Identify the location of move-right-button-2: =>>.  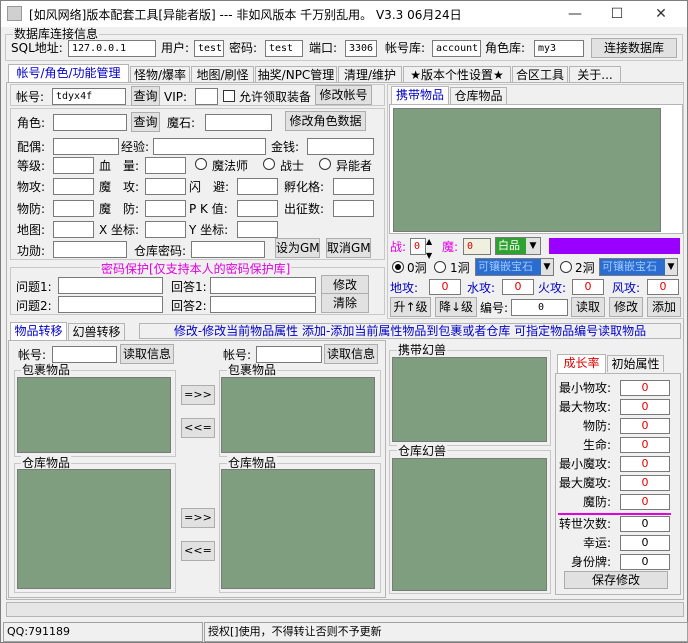
(198, 518).